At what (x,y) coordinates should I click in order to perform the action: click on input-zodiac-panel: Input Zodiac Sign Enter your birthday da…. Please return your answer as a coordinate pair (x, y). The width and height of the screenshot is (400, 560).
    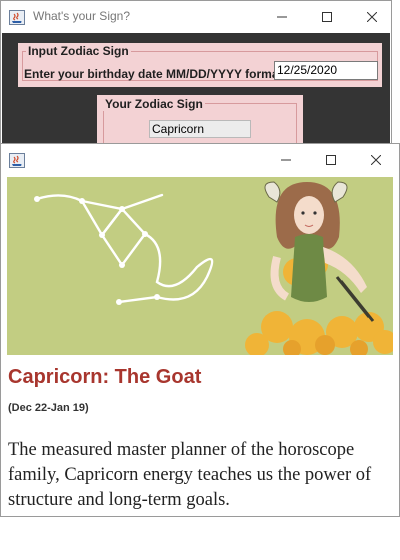
    Looking at the image, I should click on (200, 65).